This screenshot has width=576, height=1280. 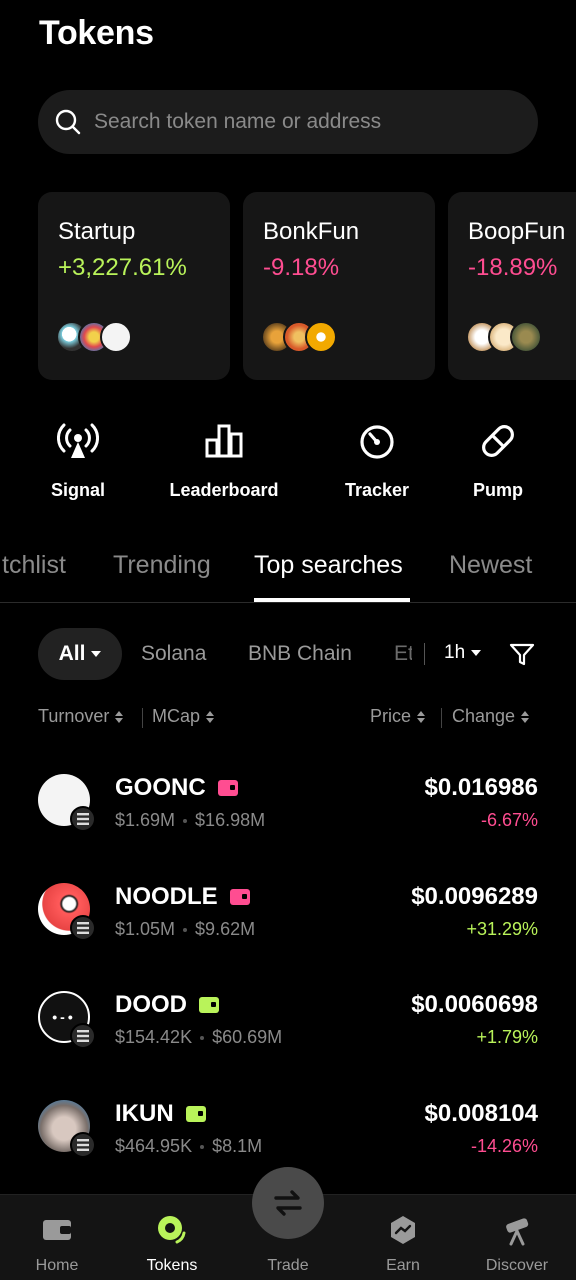 What do you see at coordinates (34, 565) in the screenshot?
I see `tab-watchlist: tchlist` at bounding box center [34, 565].